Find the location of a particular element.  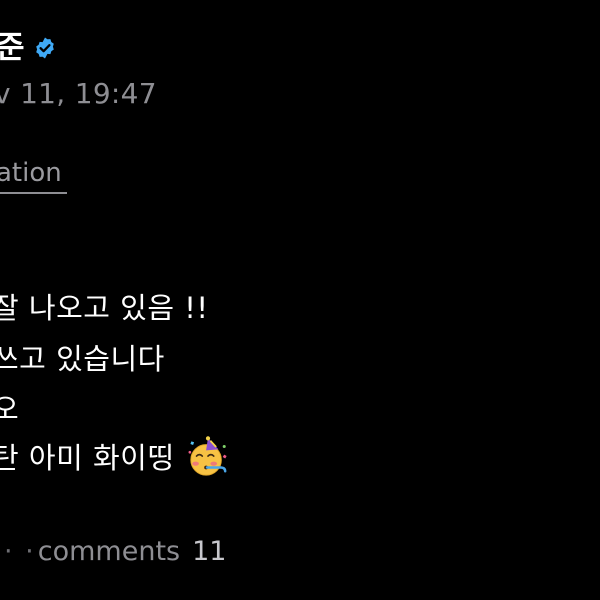

post-body-line: 오 is located at coordinates (10, 409).